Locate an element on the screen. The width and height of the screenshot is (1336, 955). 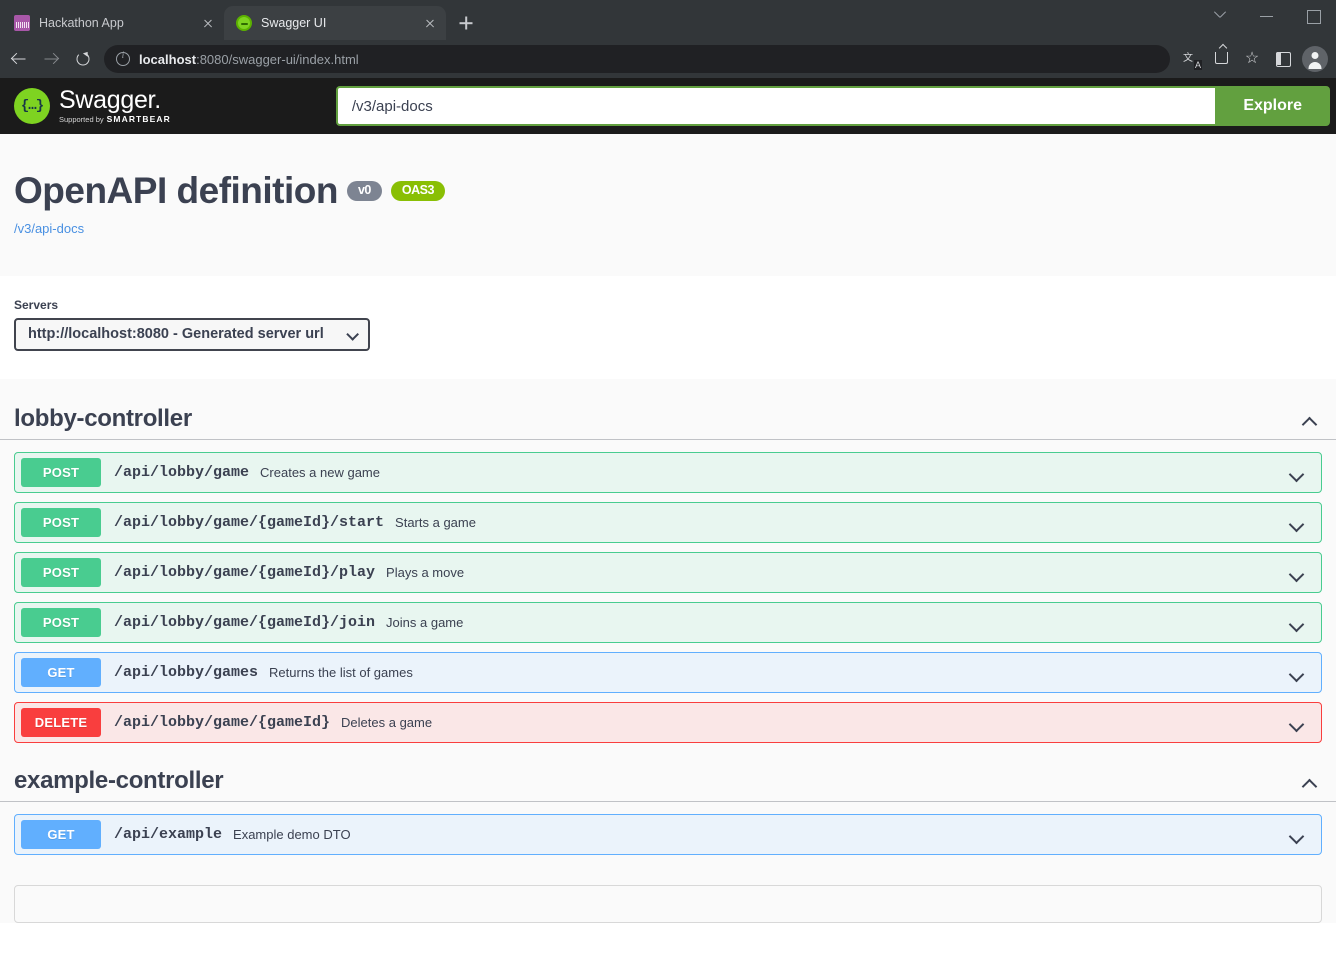
browser-tabstrip: Hackathon App Swagger UI is located at coordinates (668, 20).